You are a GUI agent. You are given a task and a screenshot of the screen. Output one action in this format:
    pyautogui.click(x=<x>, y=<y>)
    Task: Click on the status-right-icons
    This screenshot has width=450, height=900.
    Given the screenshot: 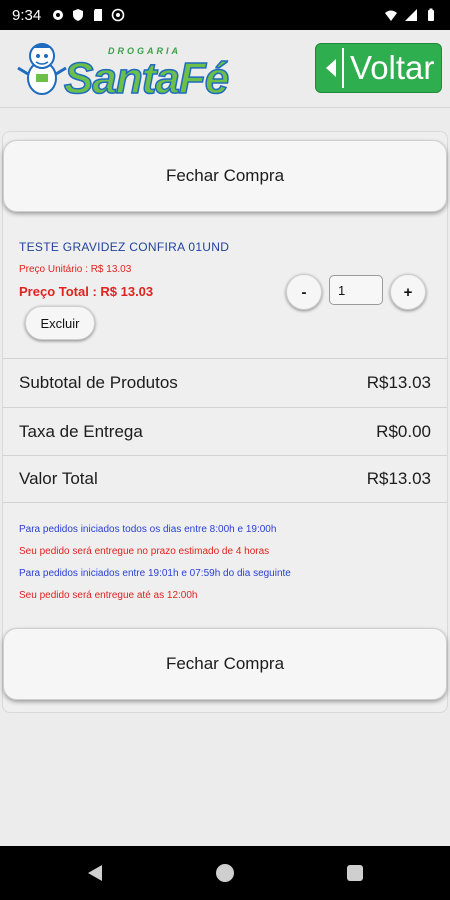 What is the action you would take?
    pyautogui.click(x=411, y=15)
    